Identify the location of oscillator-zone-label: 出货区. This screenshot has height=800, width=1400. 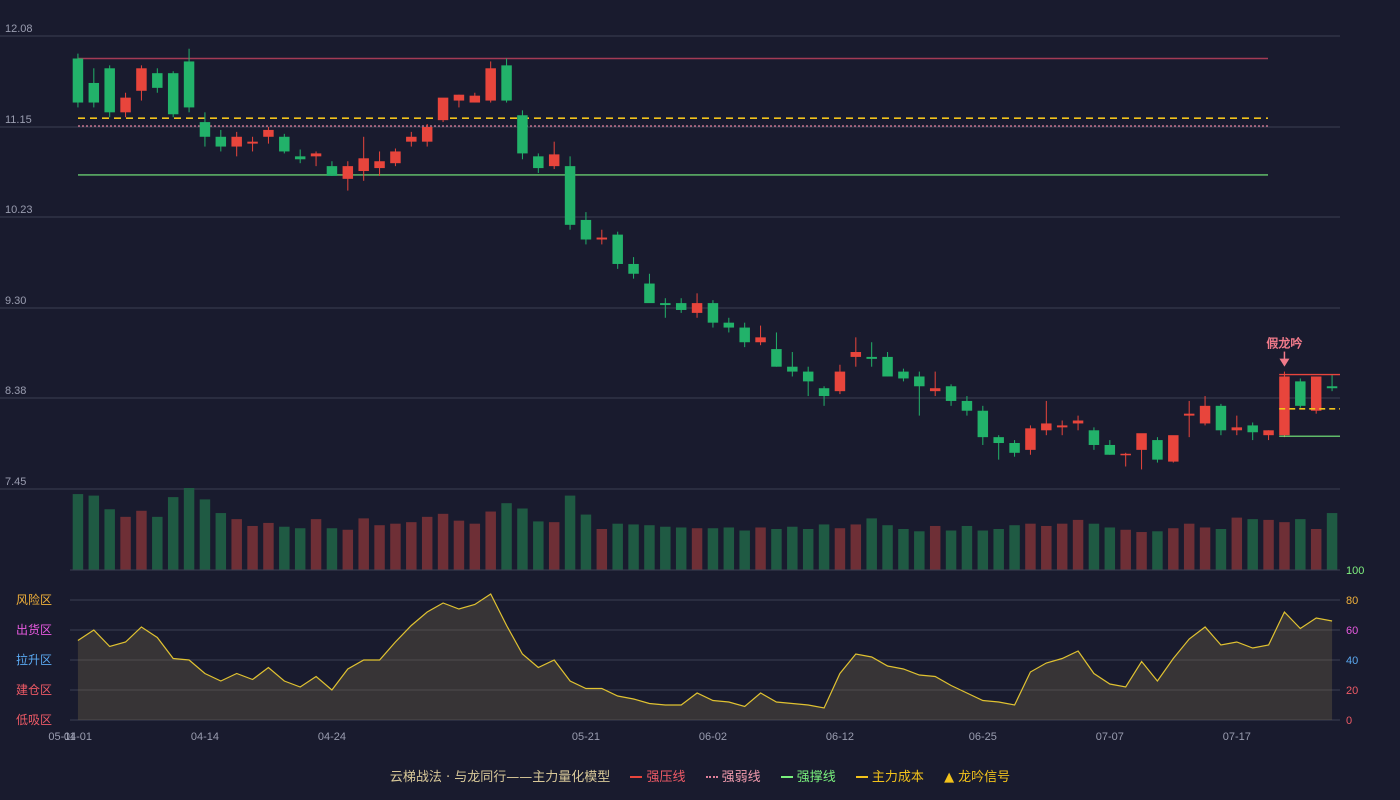
(34, 629).